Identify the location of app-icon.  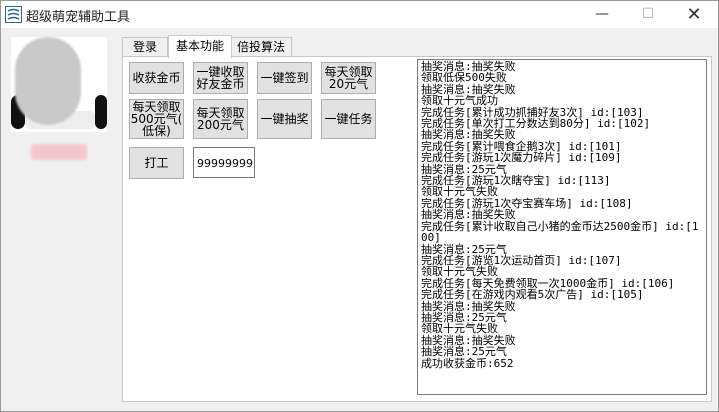
(13, 14).